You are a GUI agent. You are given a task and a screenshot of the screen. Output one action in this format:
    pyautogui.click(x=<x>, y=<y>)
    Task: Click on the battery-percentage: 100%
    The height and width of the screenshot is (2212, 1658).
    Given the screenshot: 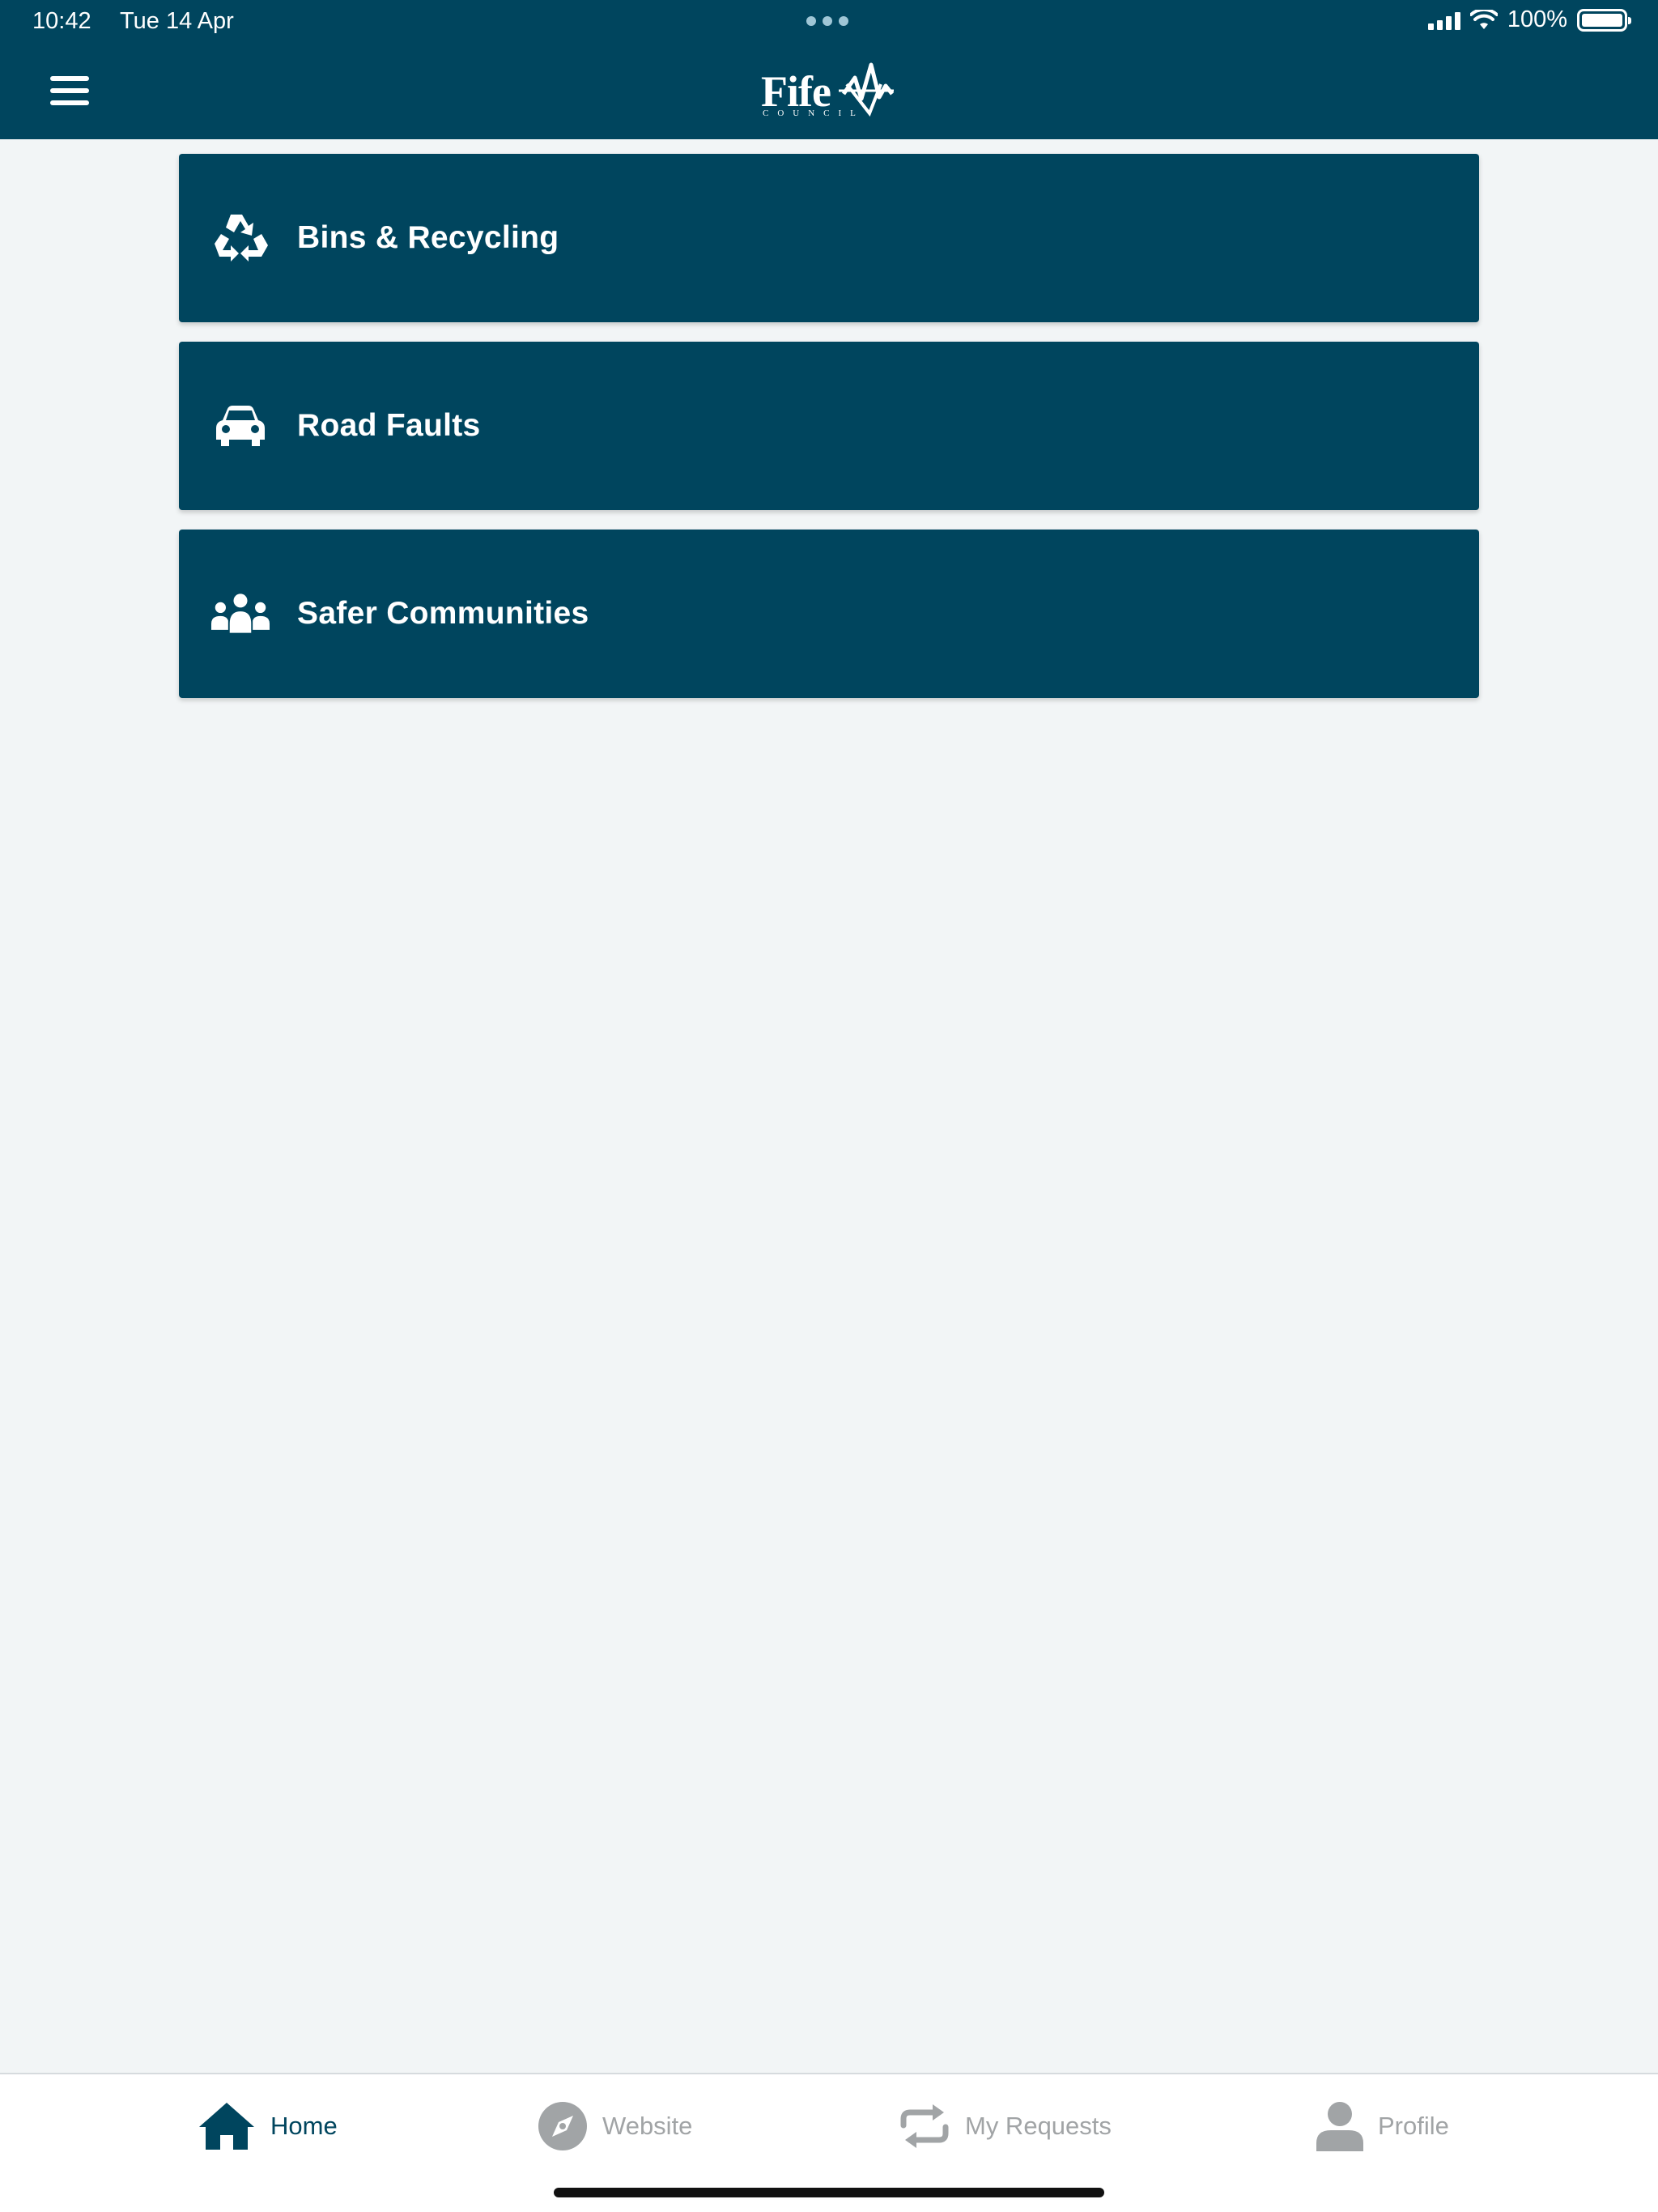 What is the action you would take?
    pyautogui.click(x=1537, y=19)
    